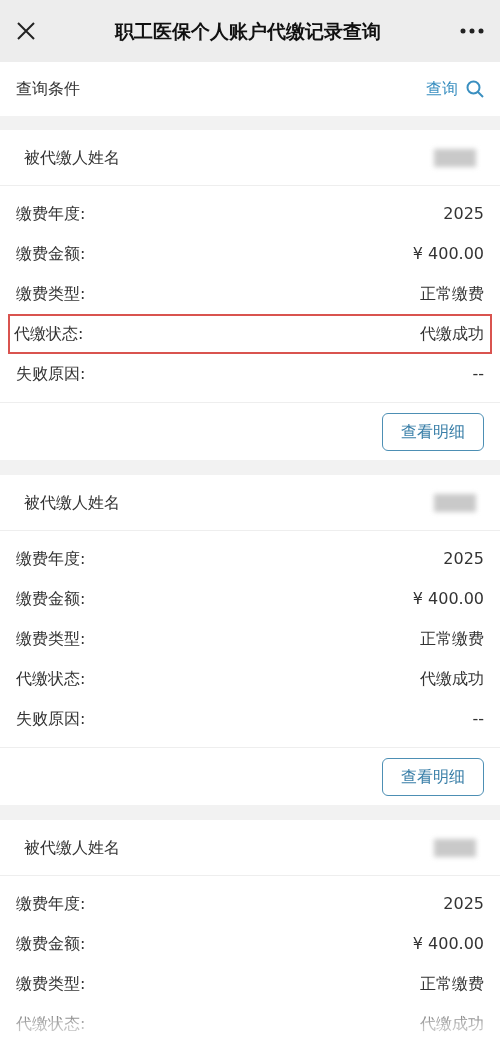 The image size is (500, 1046). What do you see at coordinates (248, 31) in the screenshot?
I see `window-title: 职工医保个人账户代缴记录查询` at bounding box center [248, 31].